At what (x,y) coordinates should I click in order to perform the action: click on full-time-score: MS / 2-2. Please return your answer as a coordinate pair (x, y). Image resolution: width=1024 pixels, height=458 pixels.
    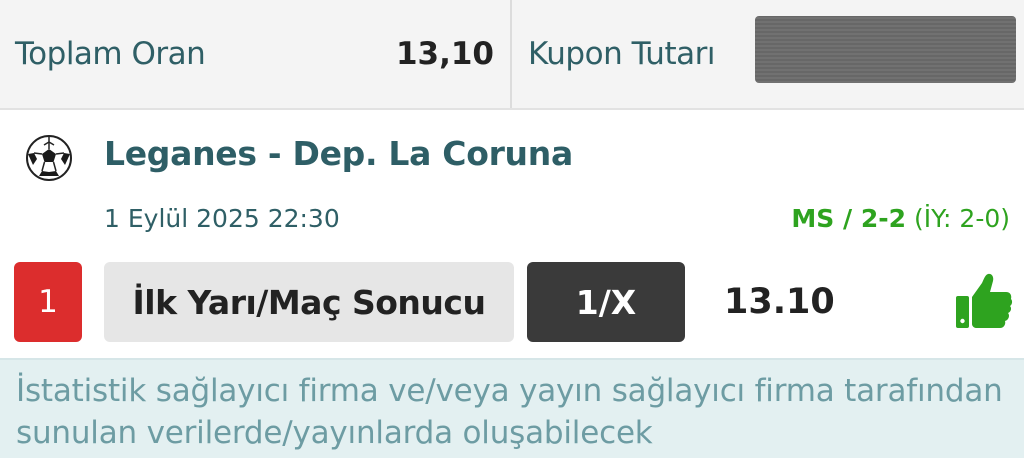
    Looking at the image, I should click on (849, 218).